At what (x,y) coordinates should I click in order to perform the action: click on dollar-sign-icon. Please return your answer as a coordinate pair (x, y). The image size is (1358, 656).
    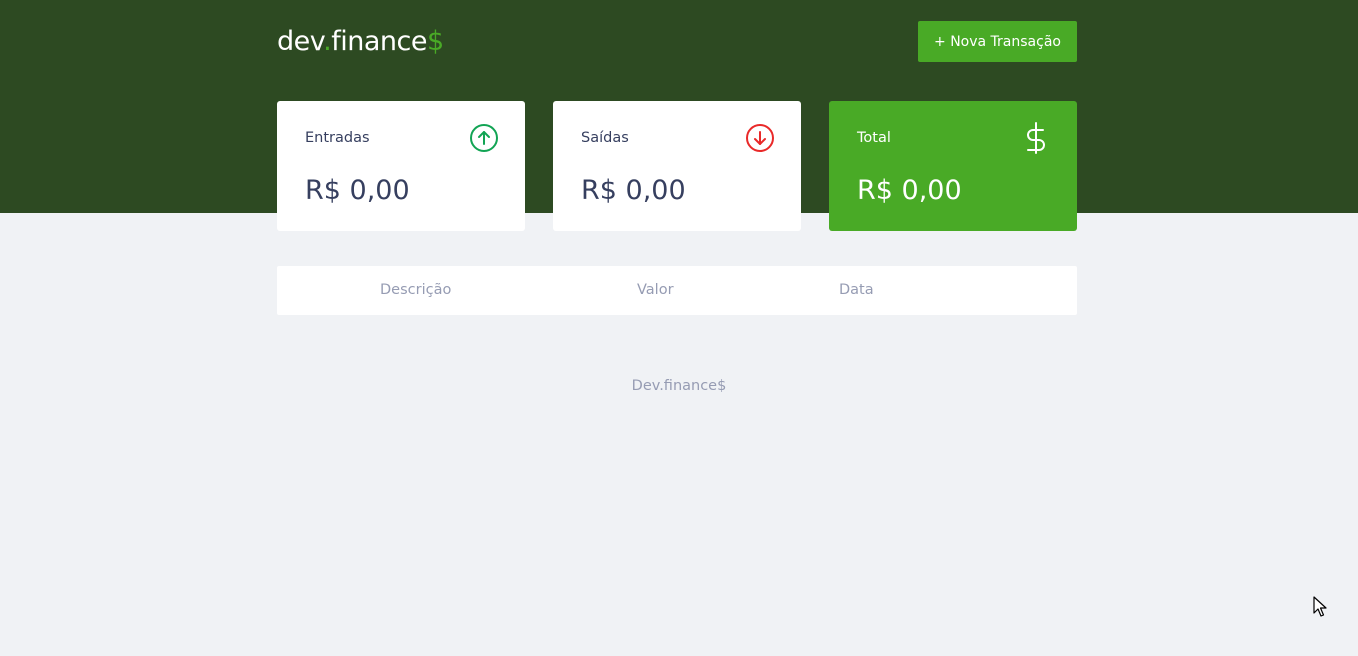
    Looking at the image, I should click on (1036, 138).